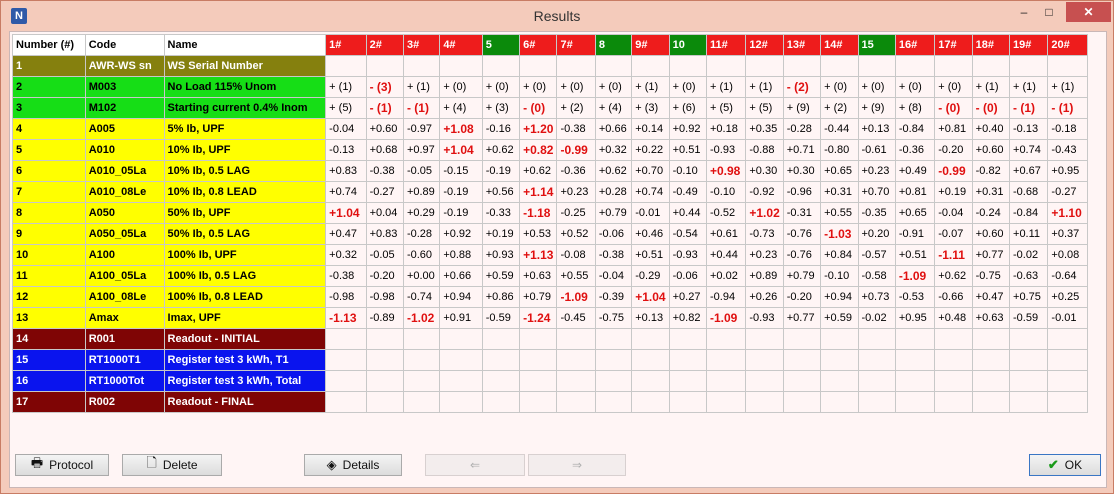  What do you see at coordinates (62, 465) in the screenshot?
I see `protocol-button: 🖶 Protocol` at bounding box center [62, 465].